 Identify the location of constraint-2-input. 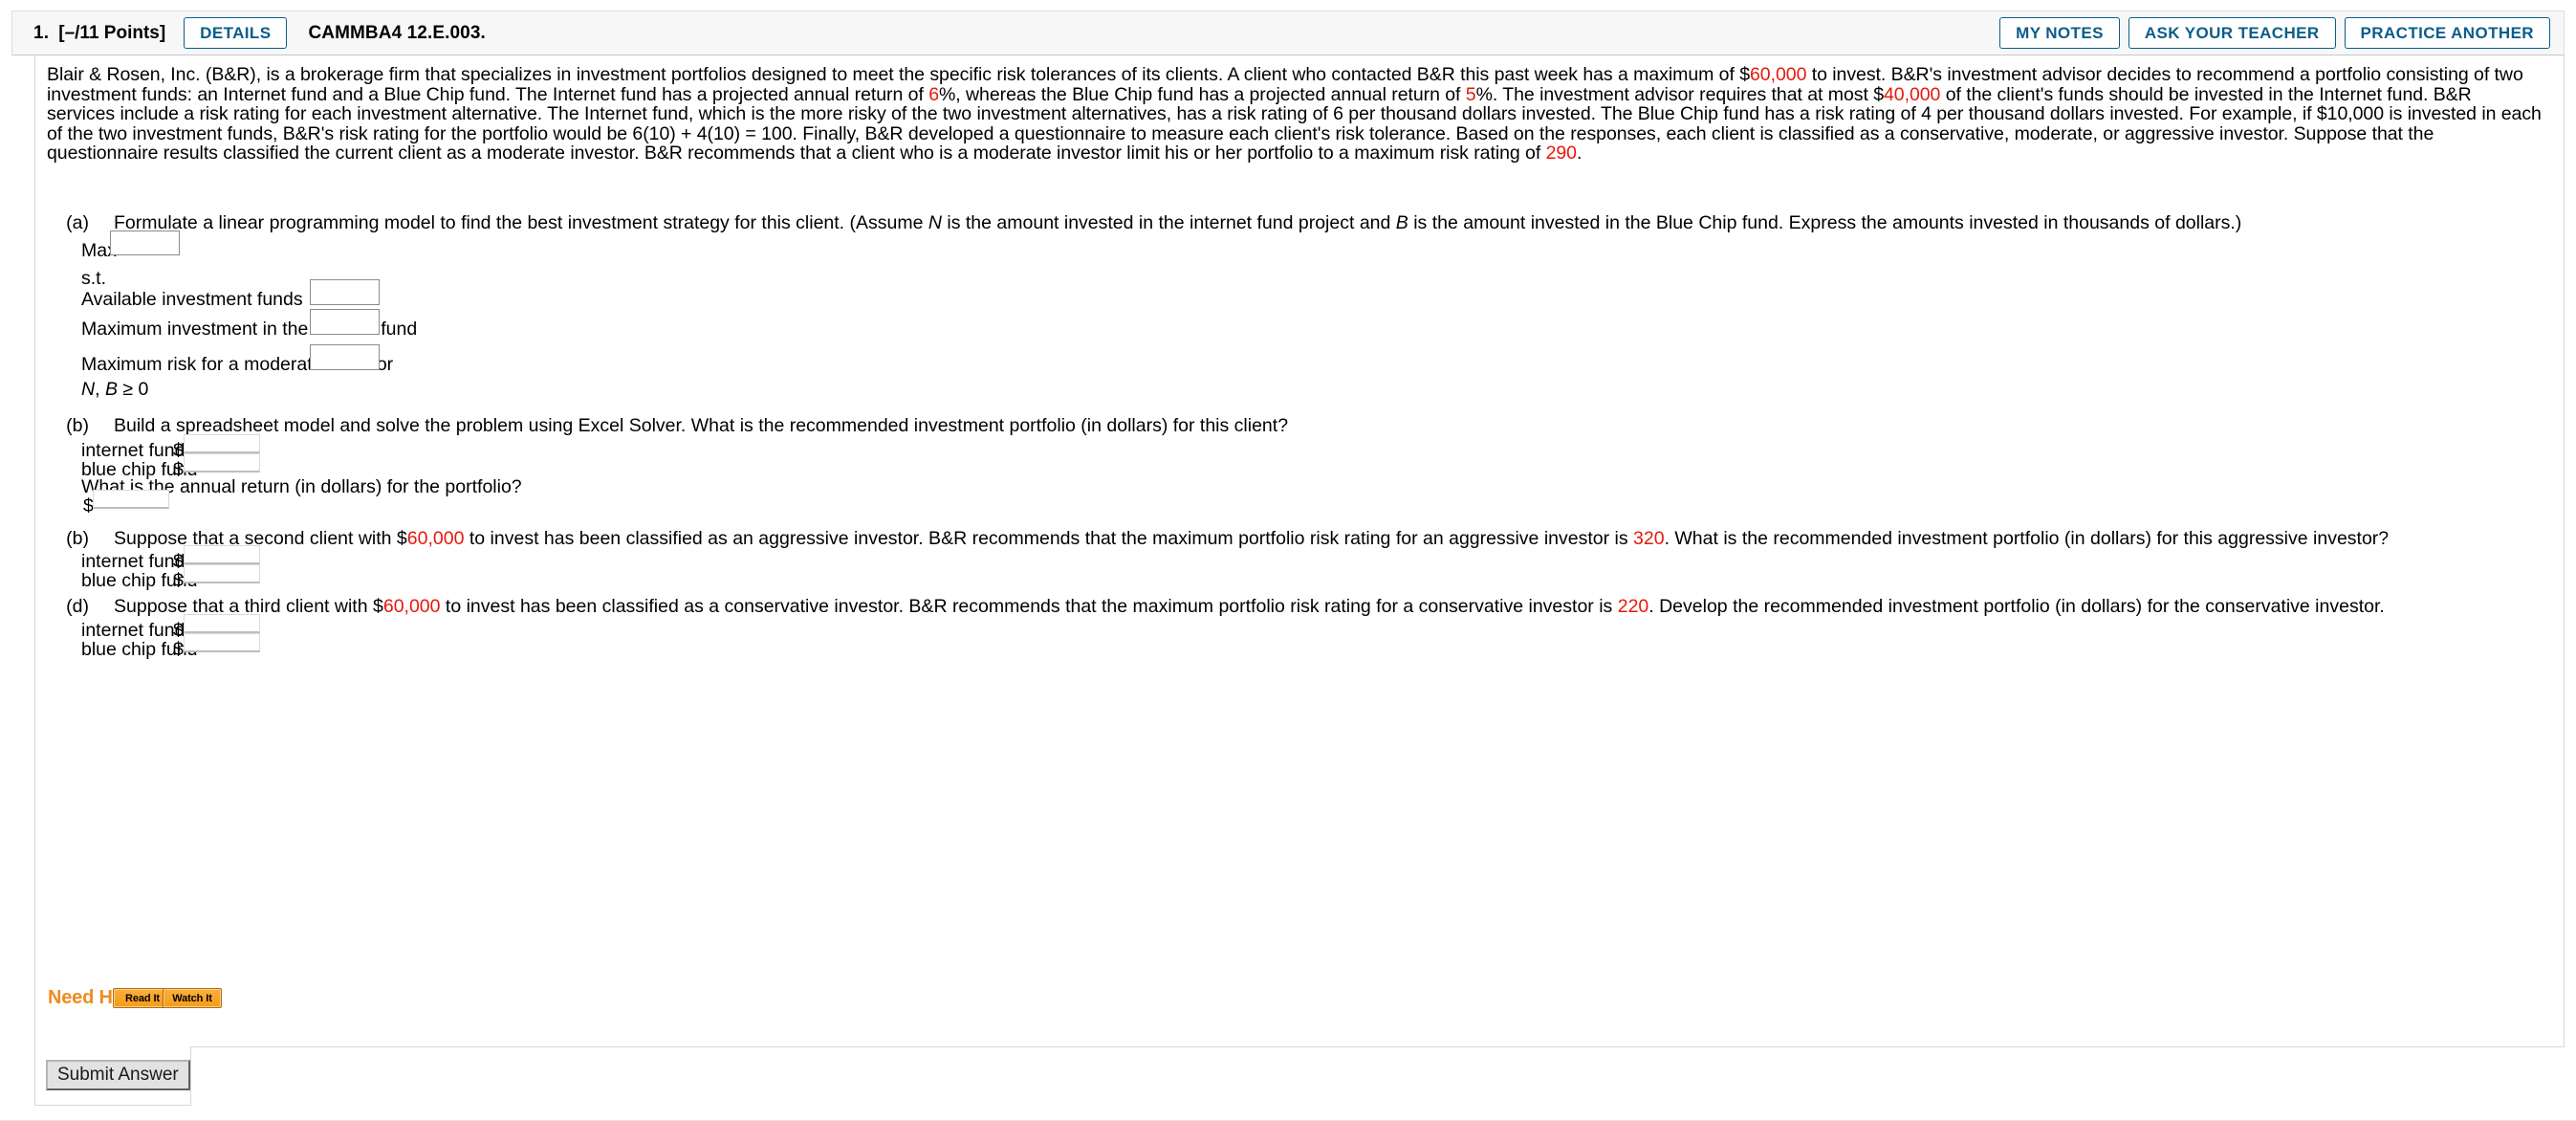
(345, 322).